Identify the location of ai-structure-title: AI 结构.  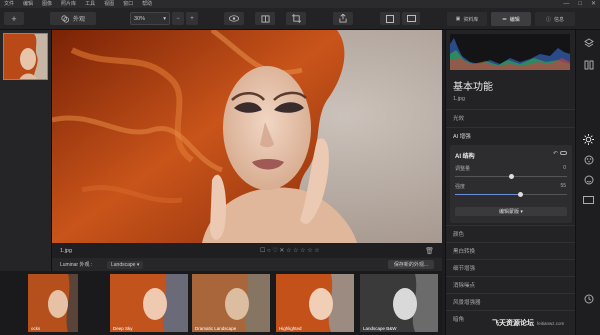
(465, 157).